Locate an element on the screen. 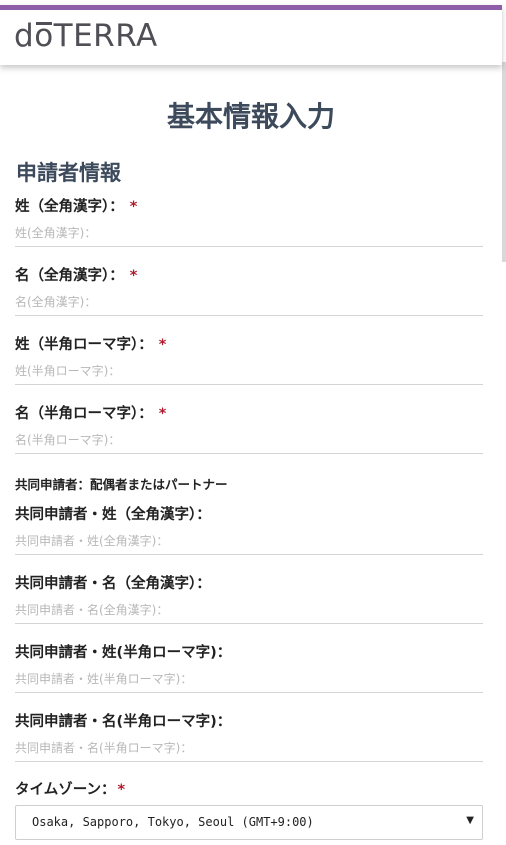 Image resolution: width=506 pixels, height=845 pixels. co-last-name-kanji-field: 共同申請者・姓（全角漢字）： is located at coordinates (249, 529).